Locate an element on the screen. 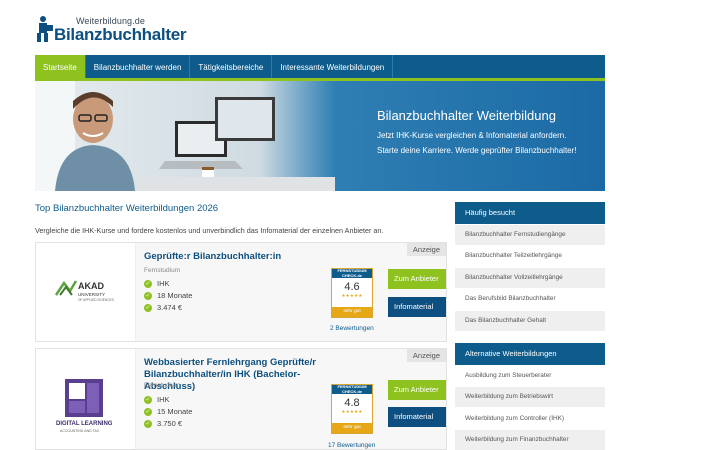  rating-seal: FERNSTUDIUM CHECK.de 4.8 ★★★★★ sehr gut is located at coordinates (352, 409).